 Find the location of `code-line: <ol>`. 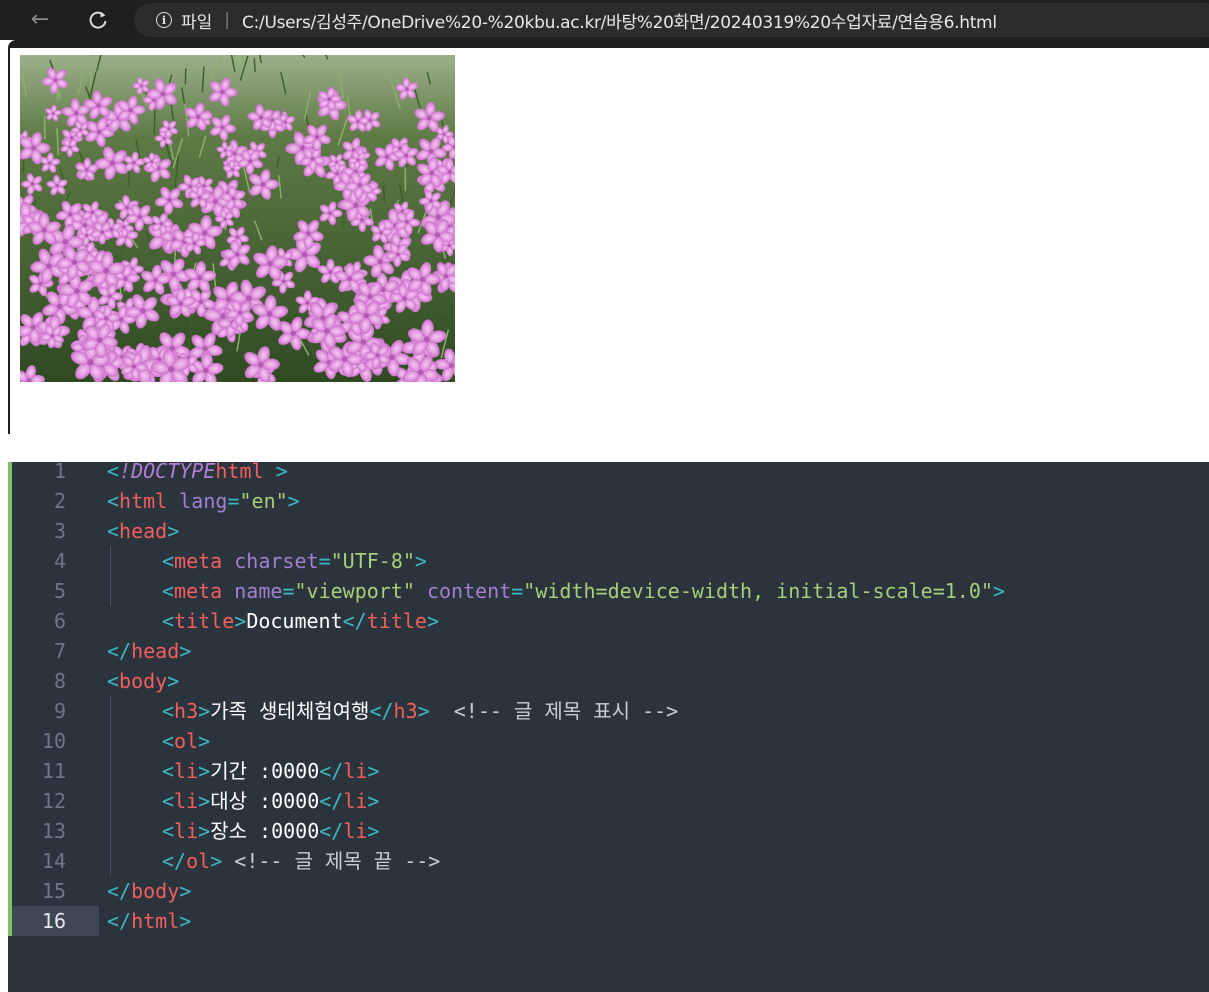

code-line: <ol> is located at coordinates (186, 741).